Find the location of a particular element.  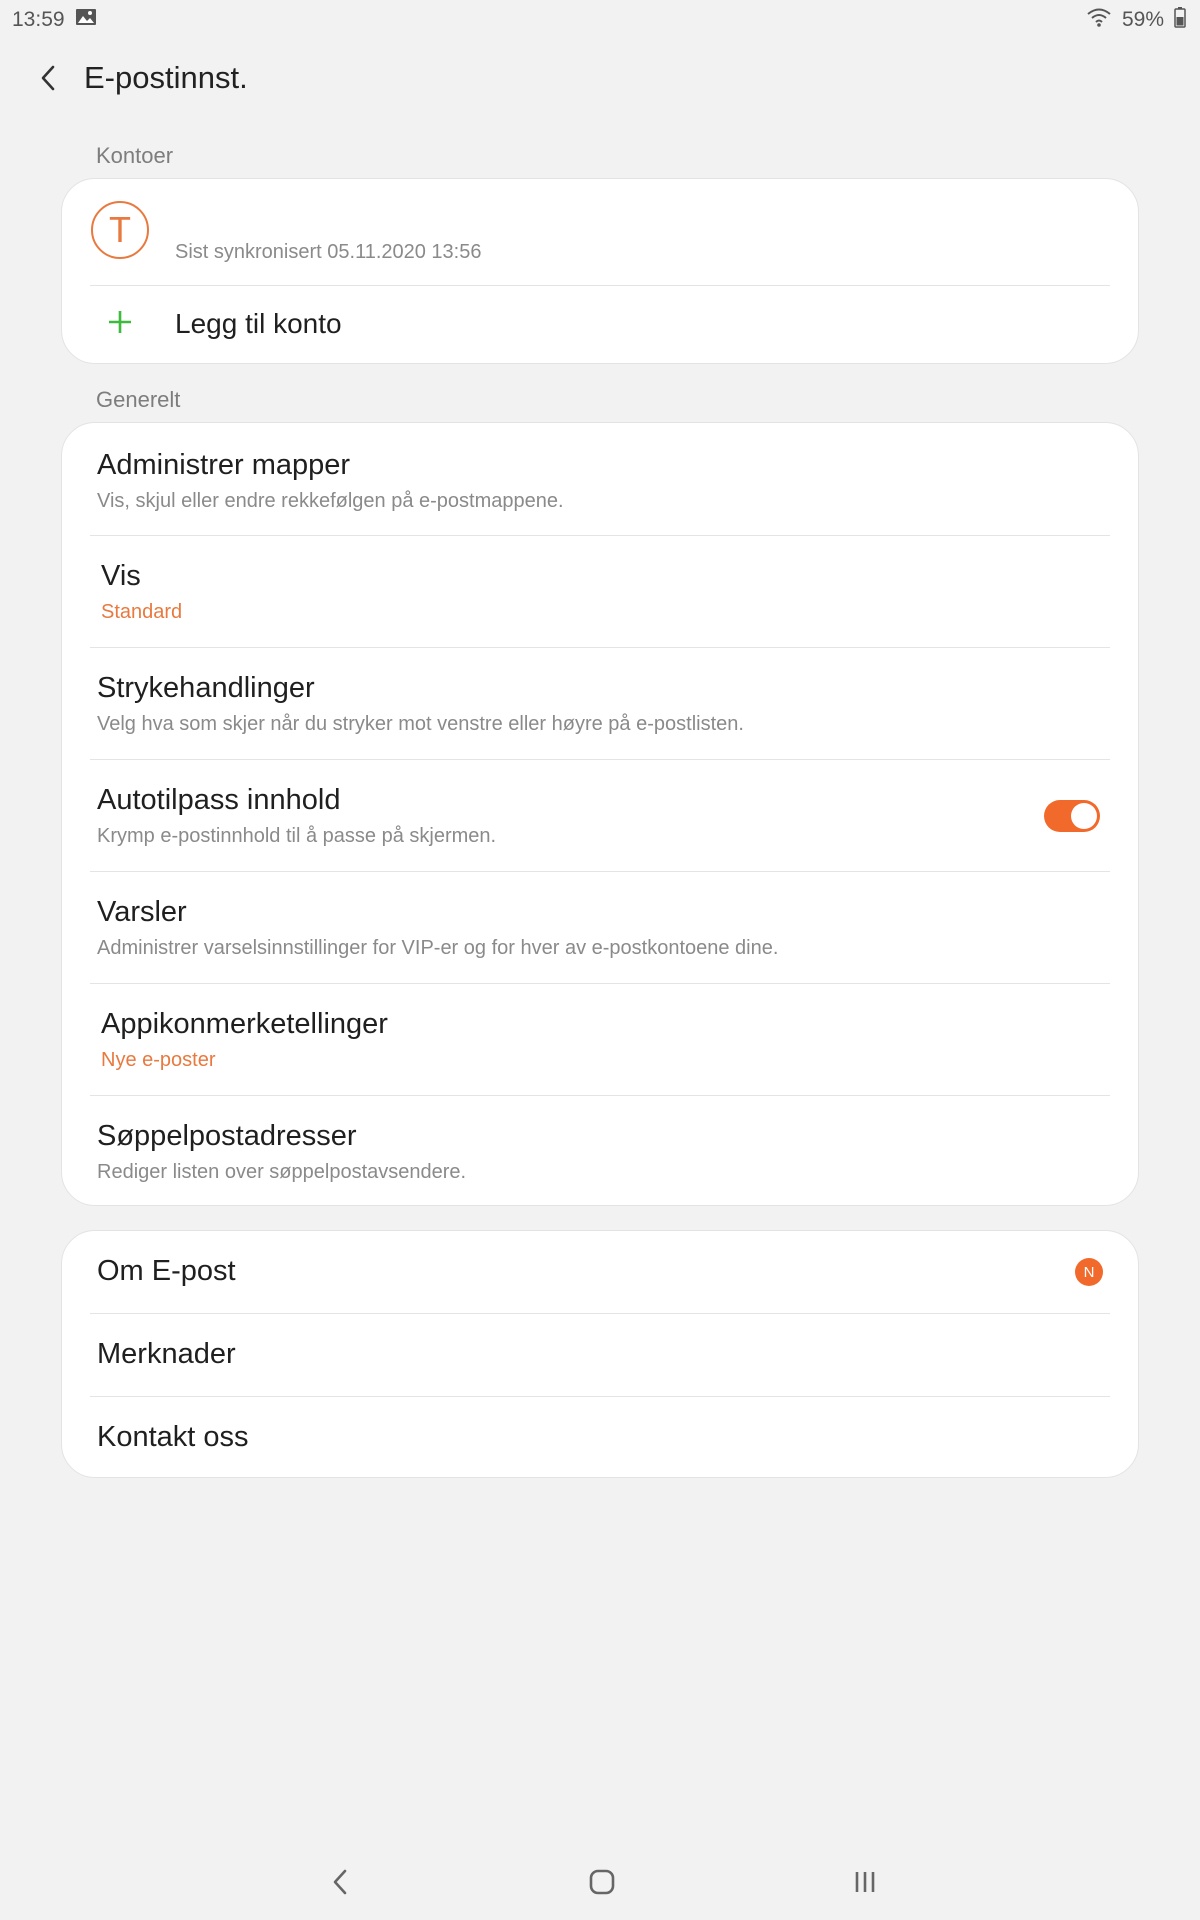

status-time: 13:59 is located at coordinates (38, 19).